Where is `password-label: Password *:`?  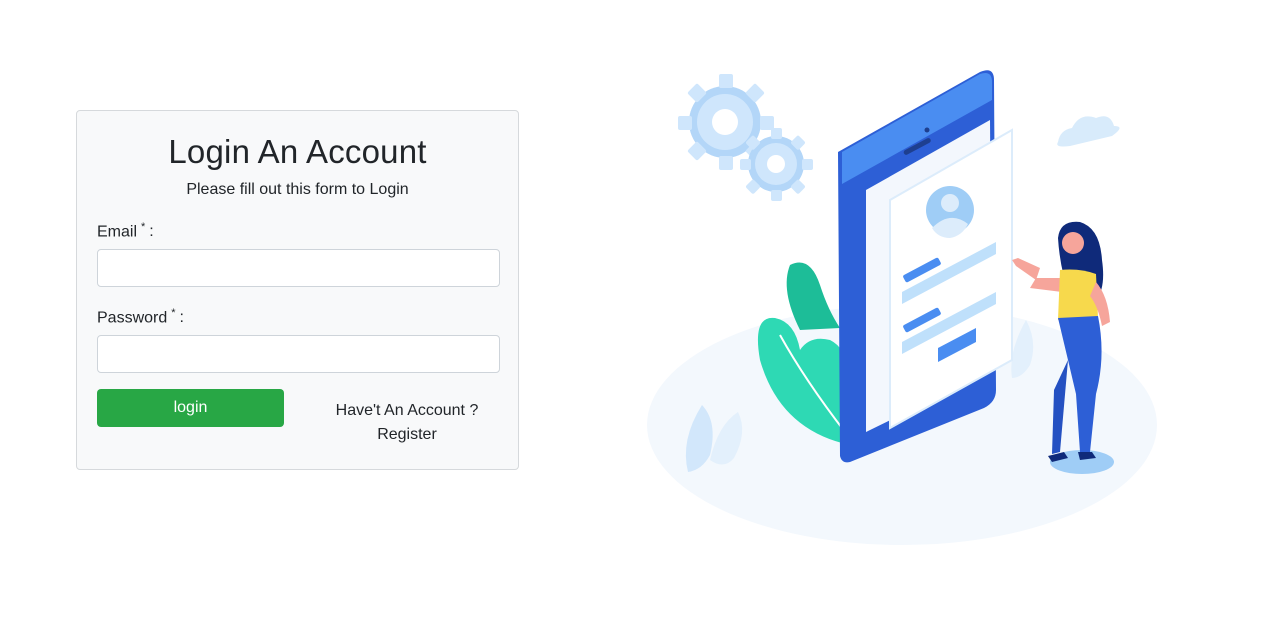
password-label: Password *: is located at coordinates (140, 317).